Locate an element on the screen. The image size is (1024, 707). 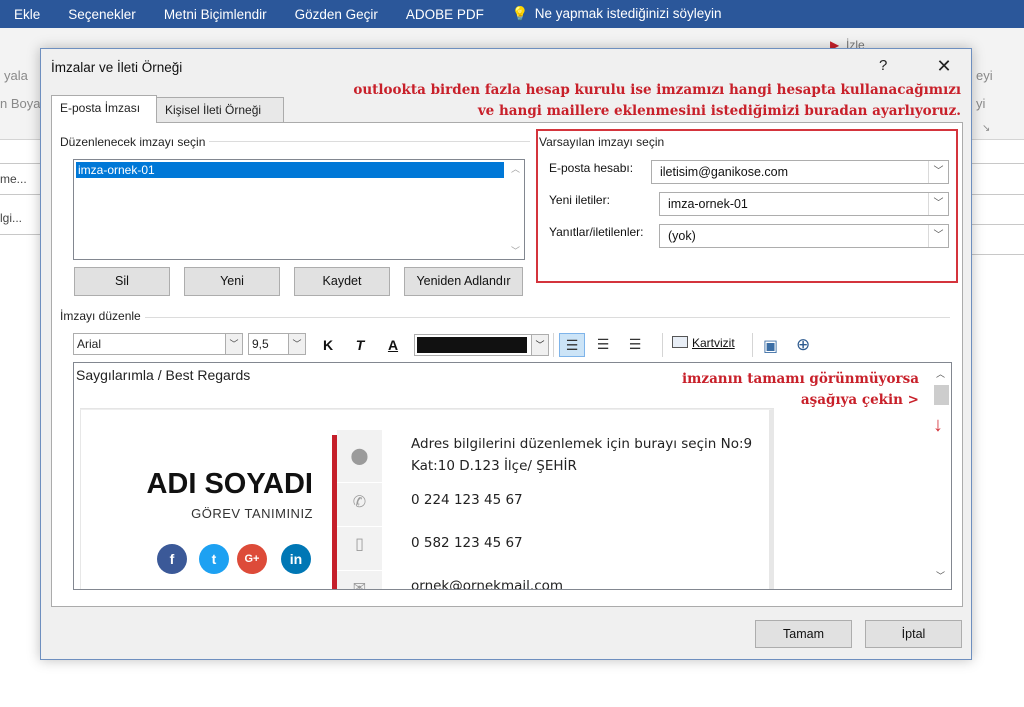
tab-adobe-pdf: ADOBE PDF is located at coordinates (445, 14).